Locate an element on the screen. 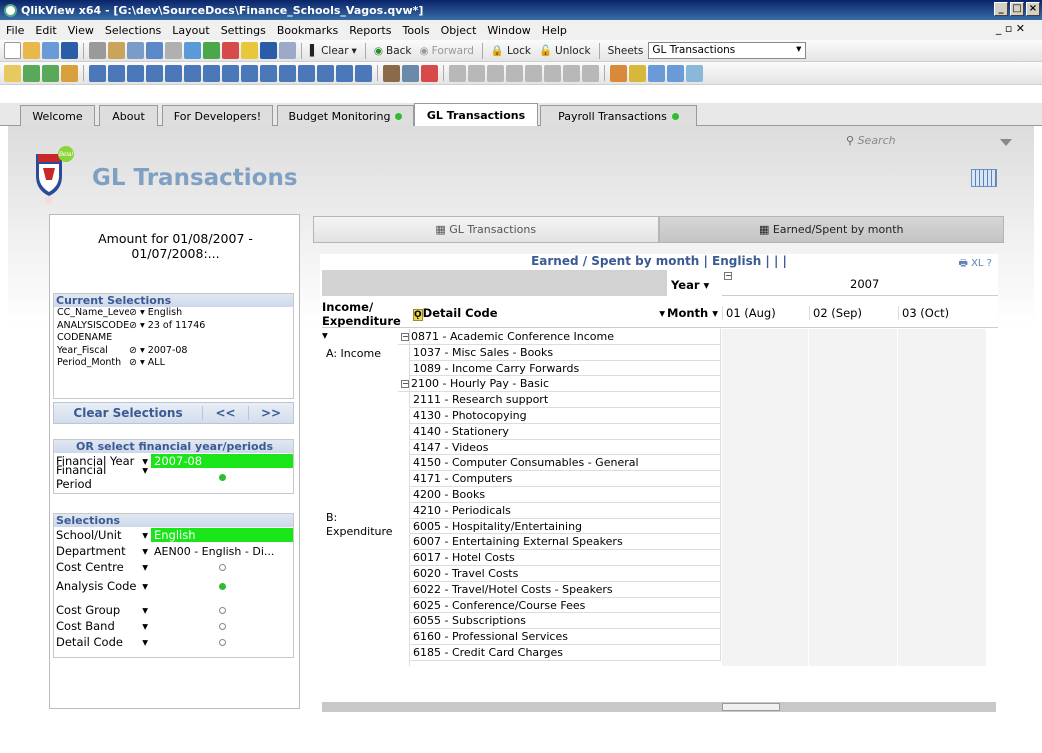 The height and width of the screenshot is (753, 1042). table-row: 4200 - Books is located at coordinates (565, 494).